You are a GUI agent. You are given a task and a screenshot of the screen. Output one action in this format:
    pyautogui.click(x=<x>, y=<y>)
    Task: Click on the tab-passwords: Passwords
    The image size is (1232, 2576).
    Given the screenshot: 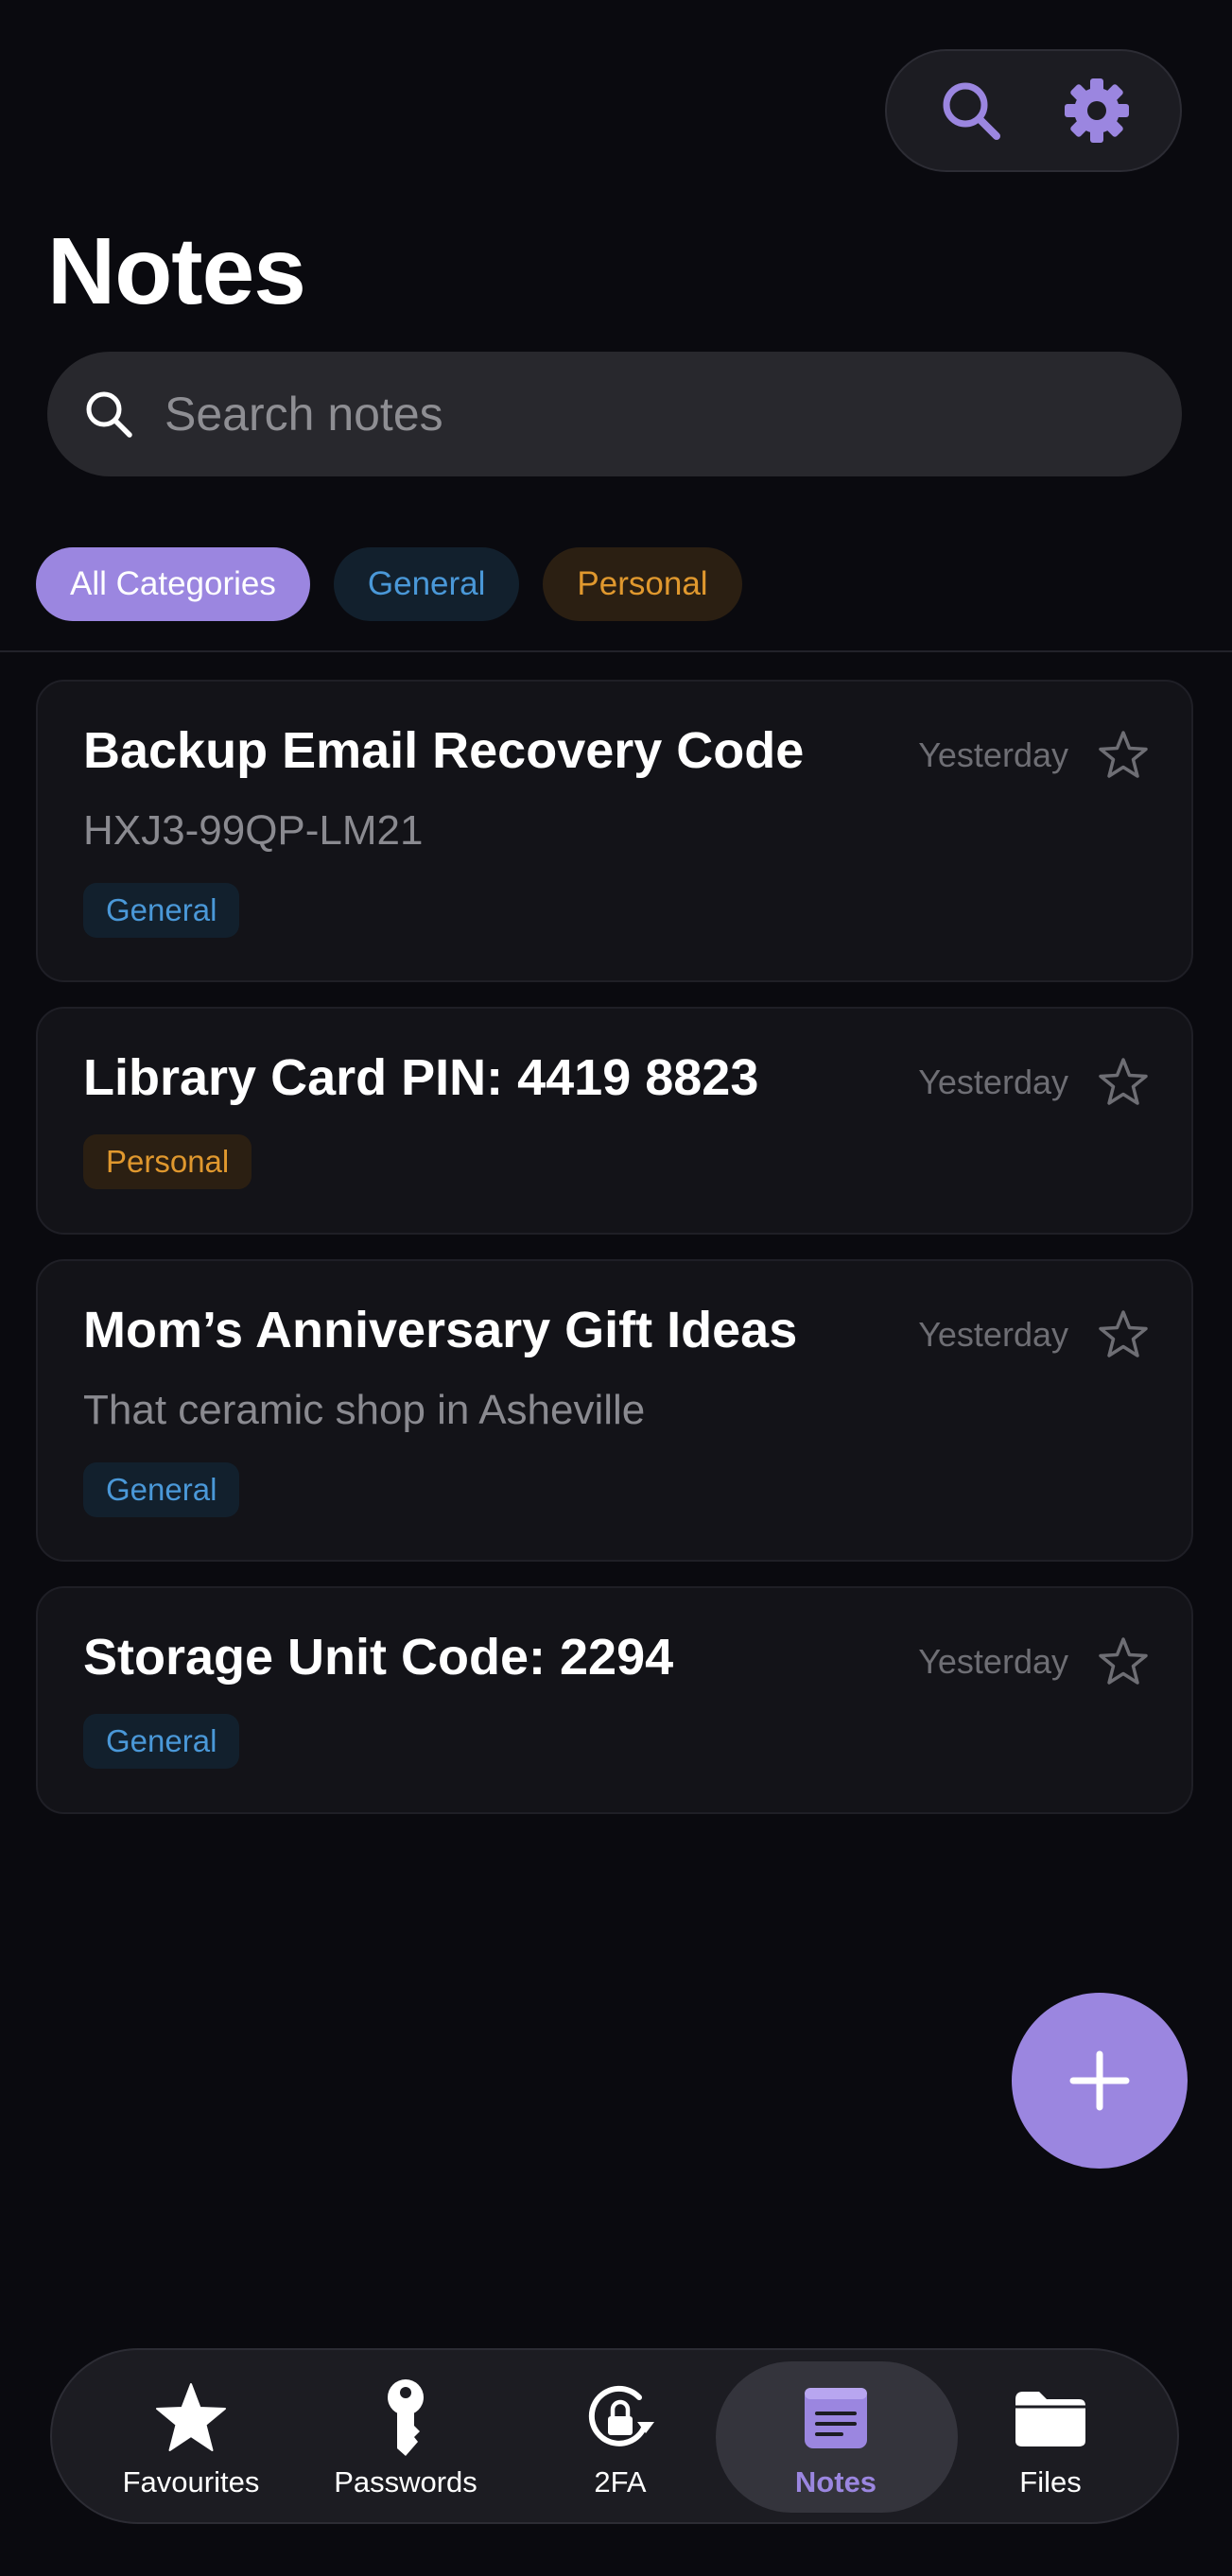 What is the action you would take?
    pyautogui.click(x=406, y=2438)
    